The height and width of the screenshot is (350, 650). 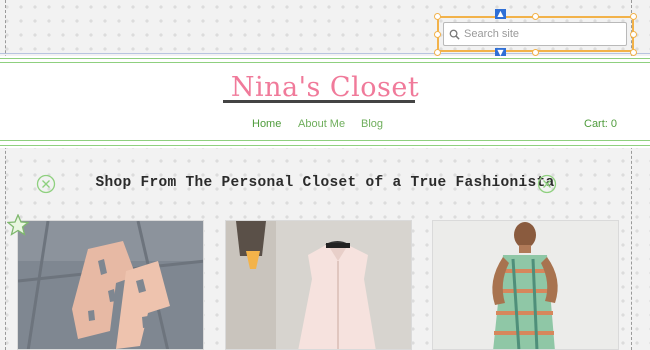 I want to click on resize-handle-right, so click(x=633, y=34).